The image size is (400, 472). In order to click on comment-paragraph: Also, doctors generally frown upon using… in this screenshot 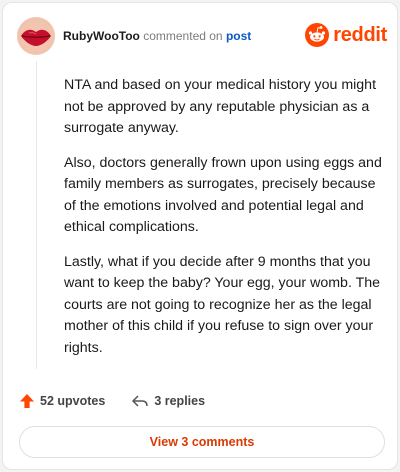, I will do `click(223, 195)`.